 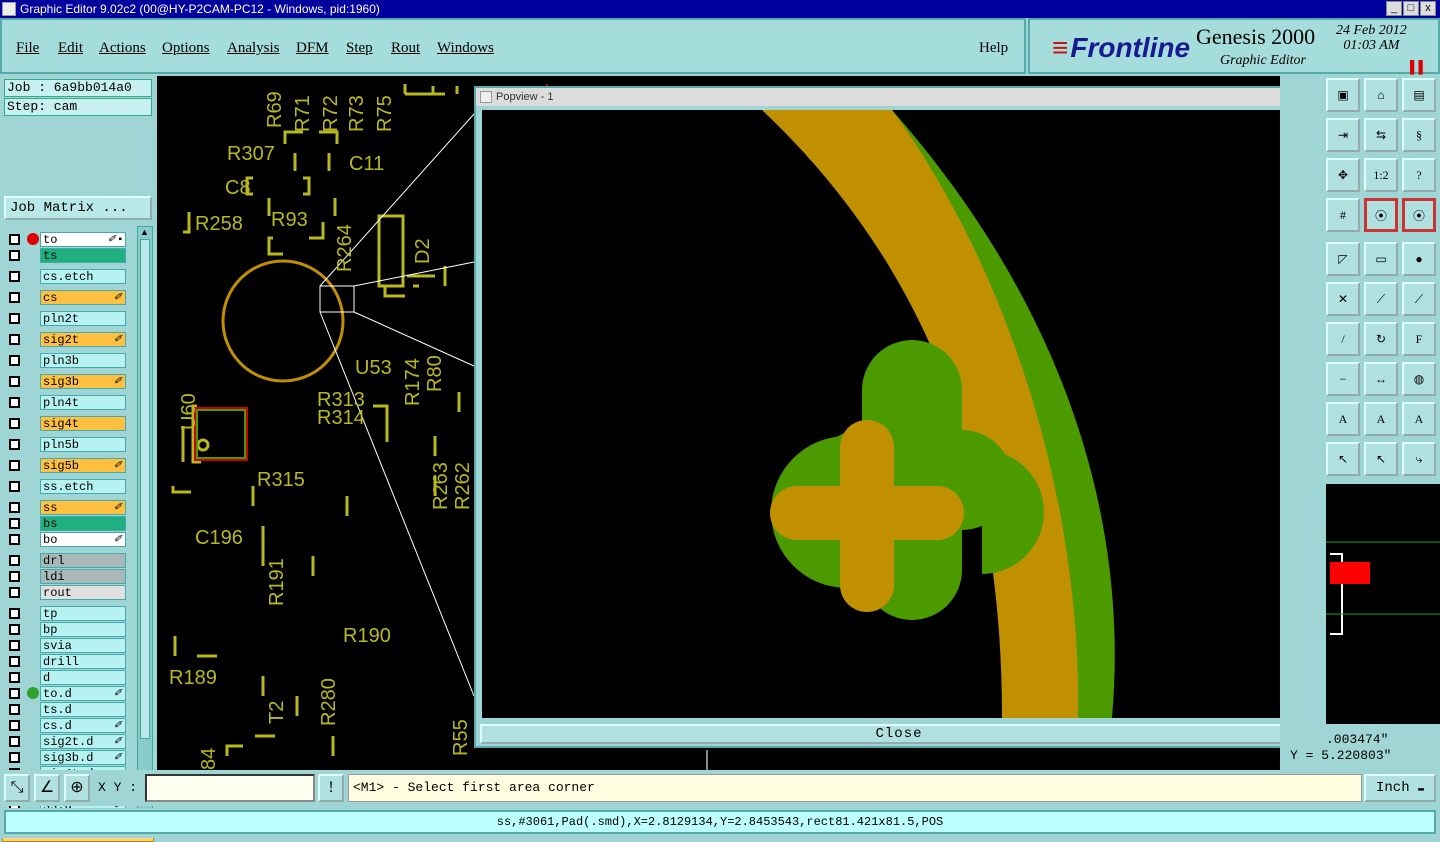 What do you see at coordinates (70, 48) in the screenshot?
I see `menu-edit: Edit` at bounding box center [70, 48].